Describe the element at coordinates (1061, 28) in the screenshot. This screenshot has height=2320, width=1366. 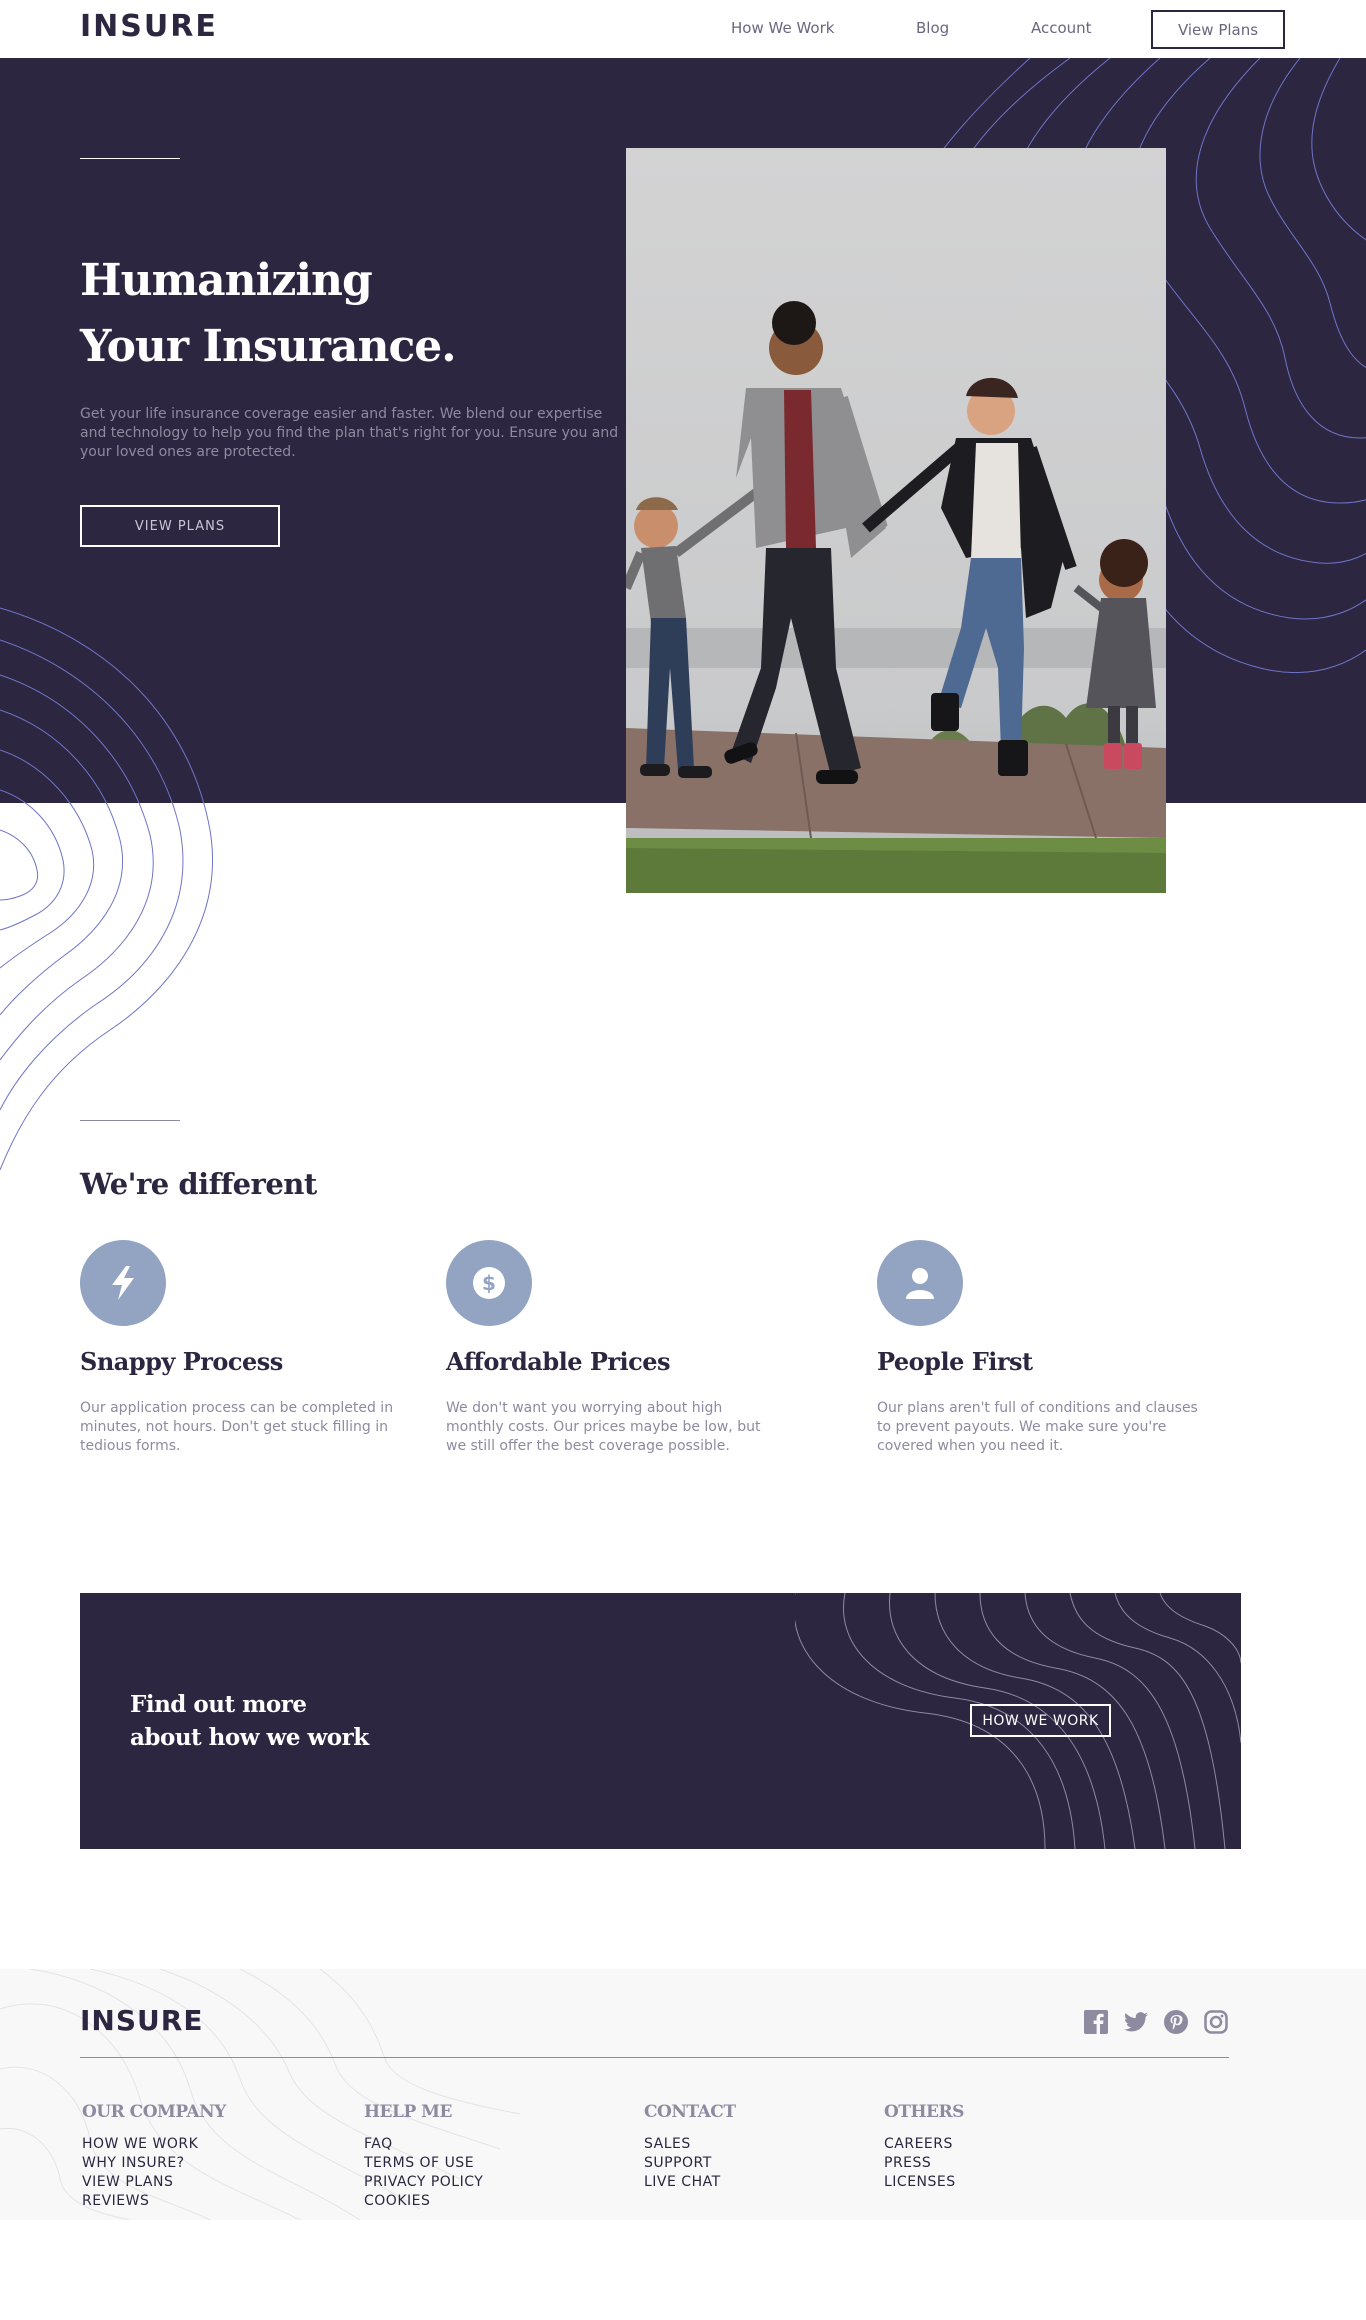
I see `nav-link-account: Account` at that location.